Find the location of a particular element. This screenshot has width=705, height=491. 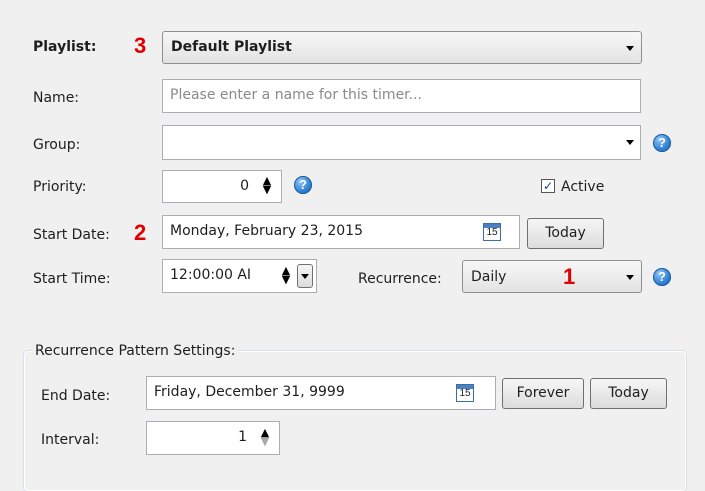

annotation-3: 3 is located at coordinates (140, 45).